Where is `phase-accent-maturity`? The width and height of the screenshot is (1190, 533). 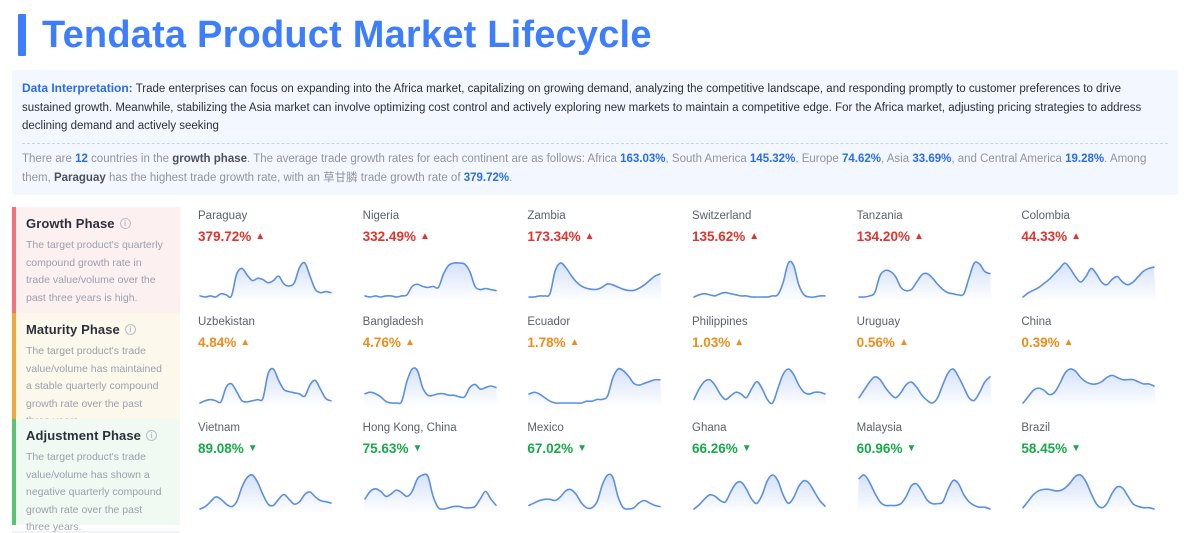 phase-accent-maturity is located at coordinates (14, 366).